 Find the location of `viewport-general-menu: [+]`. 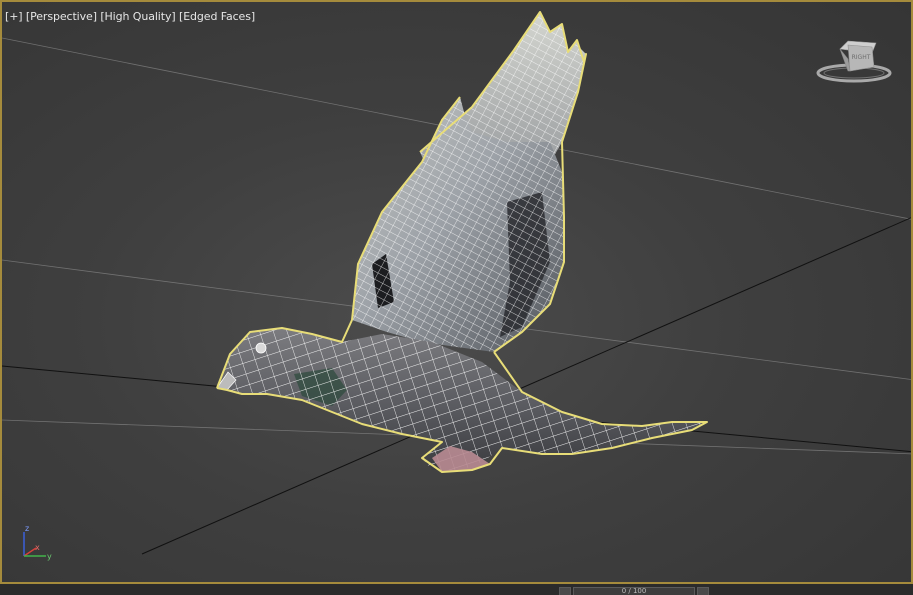

viewport-general-menu: [+] is located at coordinates (14, 16).